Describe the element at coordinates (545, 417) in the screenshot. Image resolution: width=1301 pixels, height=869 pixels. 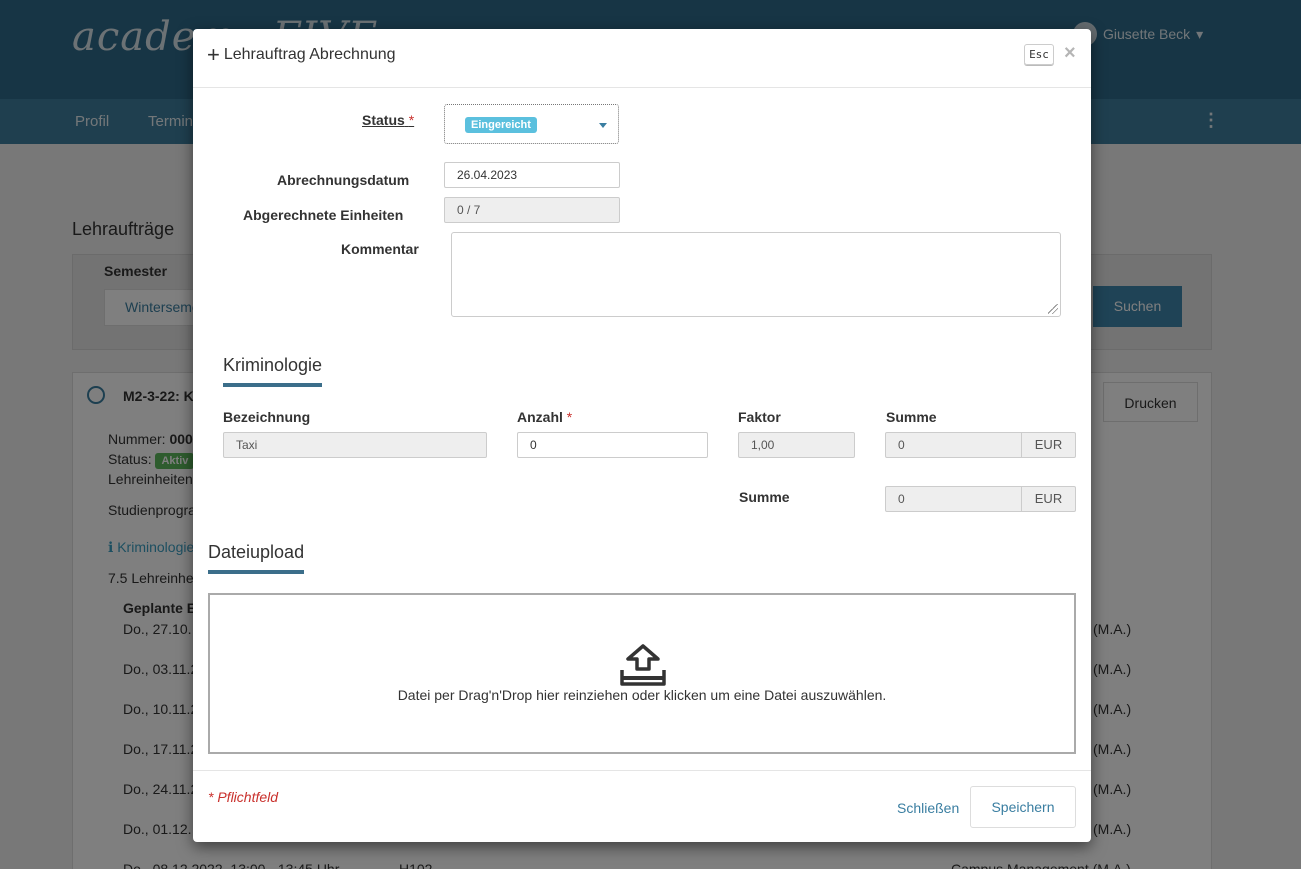
I see `quantity-header: Anzahl *` at that location.